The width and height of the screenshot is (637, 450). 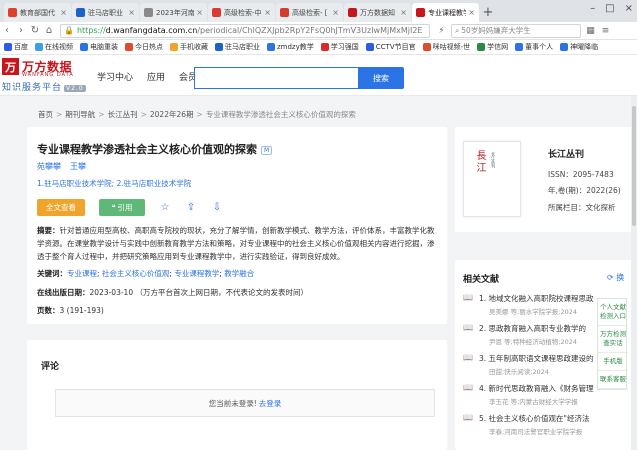 I want to click on browser-tab: 万方数据知 ×, so click(x=377, y=12).